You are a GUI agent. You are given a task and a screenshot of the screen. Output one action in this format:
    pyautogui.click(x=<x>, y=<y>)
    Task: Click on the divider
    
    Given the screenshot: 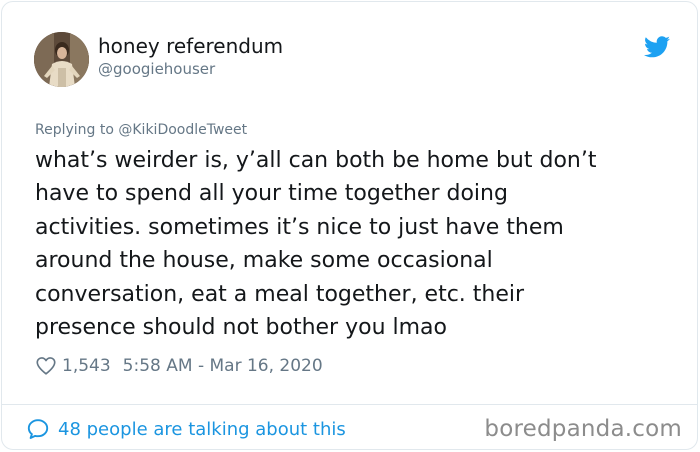 What is the action you would take?
    pyautogui.click(x=349, y=404)
    